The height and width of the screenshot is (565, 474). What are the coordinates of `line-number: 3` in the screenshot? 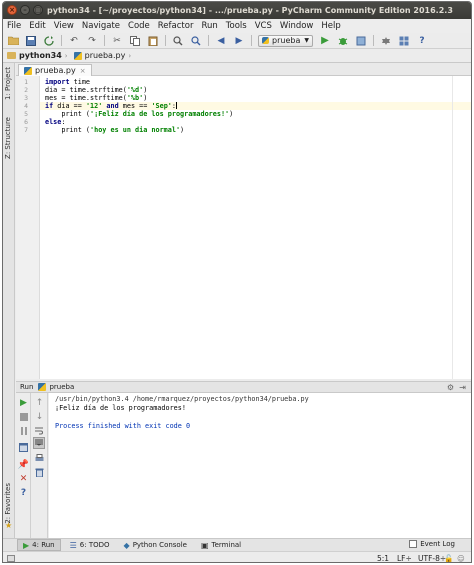 It's located at (26, 98).